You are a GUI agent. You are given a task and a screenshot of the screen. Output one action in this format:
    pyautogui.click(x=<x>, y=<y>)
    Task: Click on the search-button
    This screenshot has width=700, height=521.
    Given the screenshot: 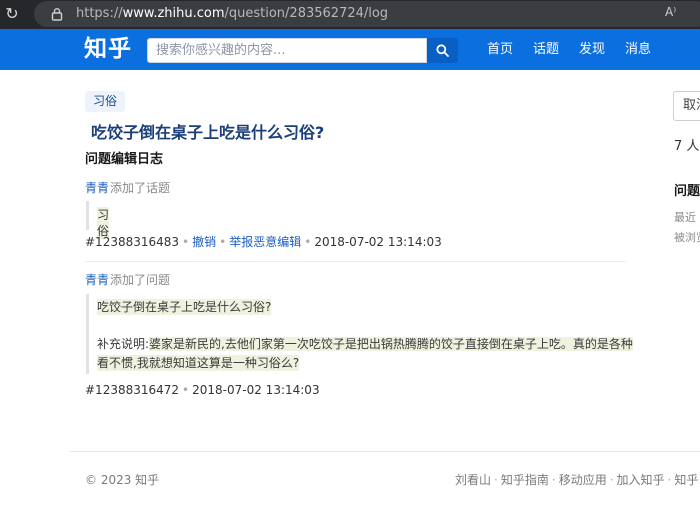 What is the action you would take?
    pyautogui.click(x=442, y=50)
    